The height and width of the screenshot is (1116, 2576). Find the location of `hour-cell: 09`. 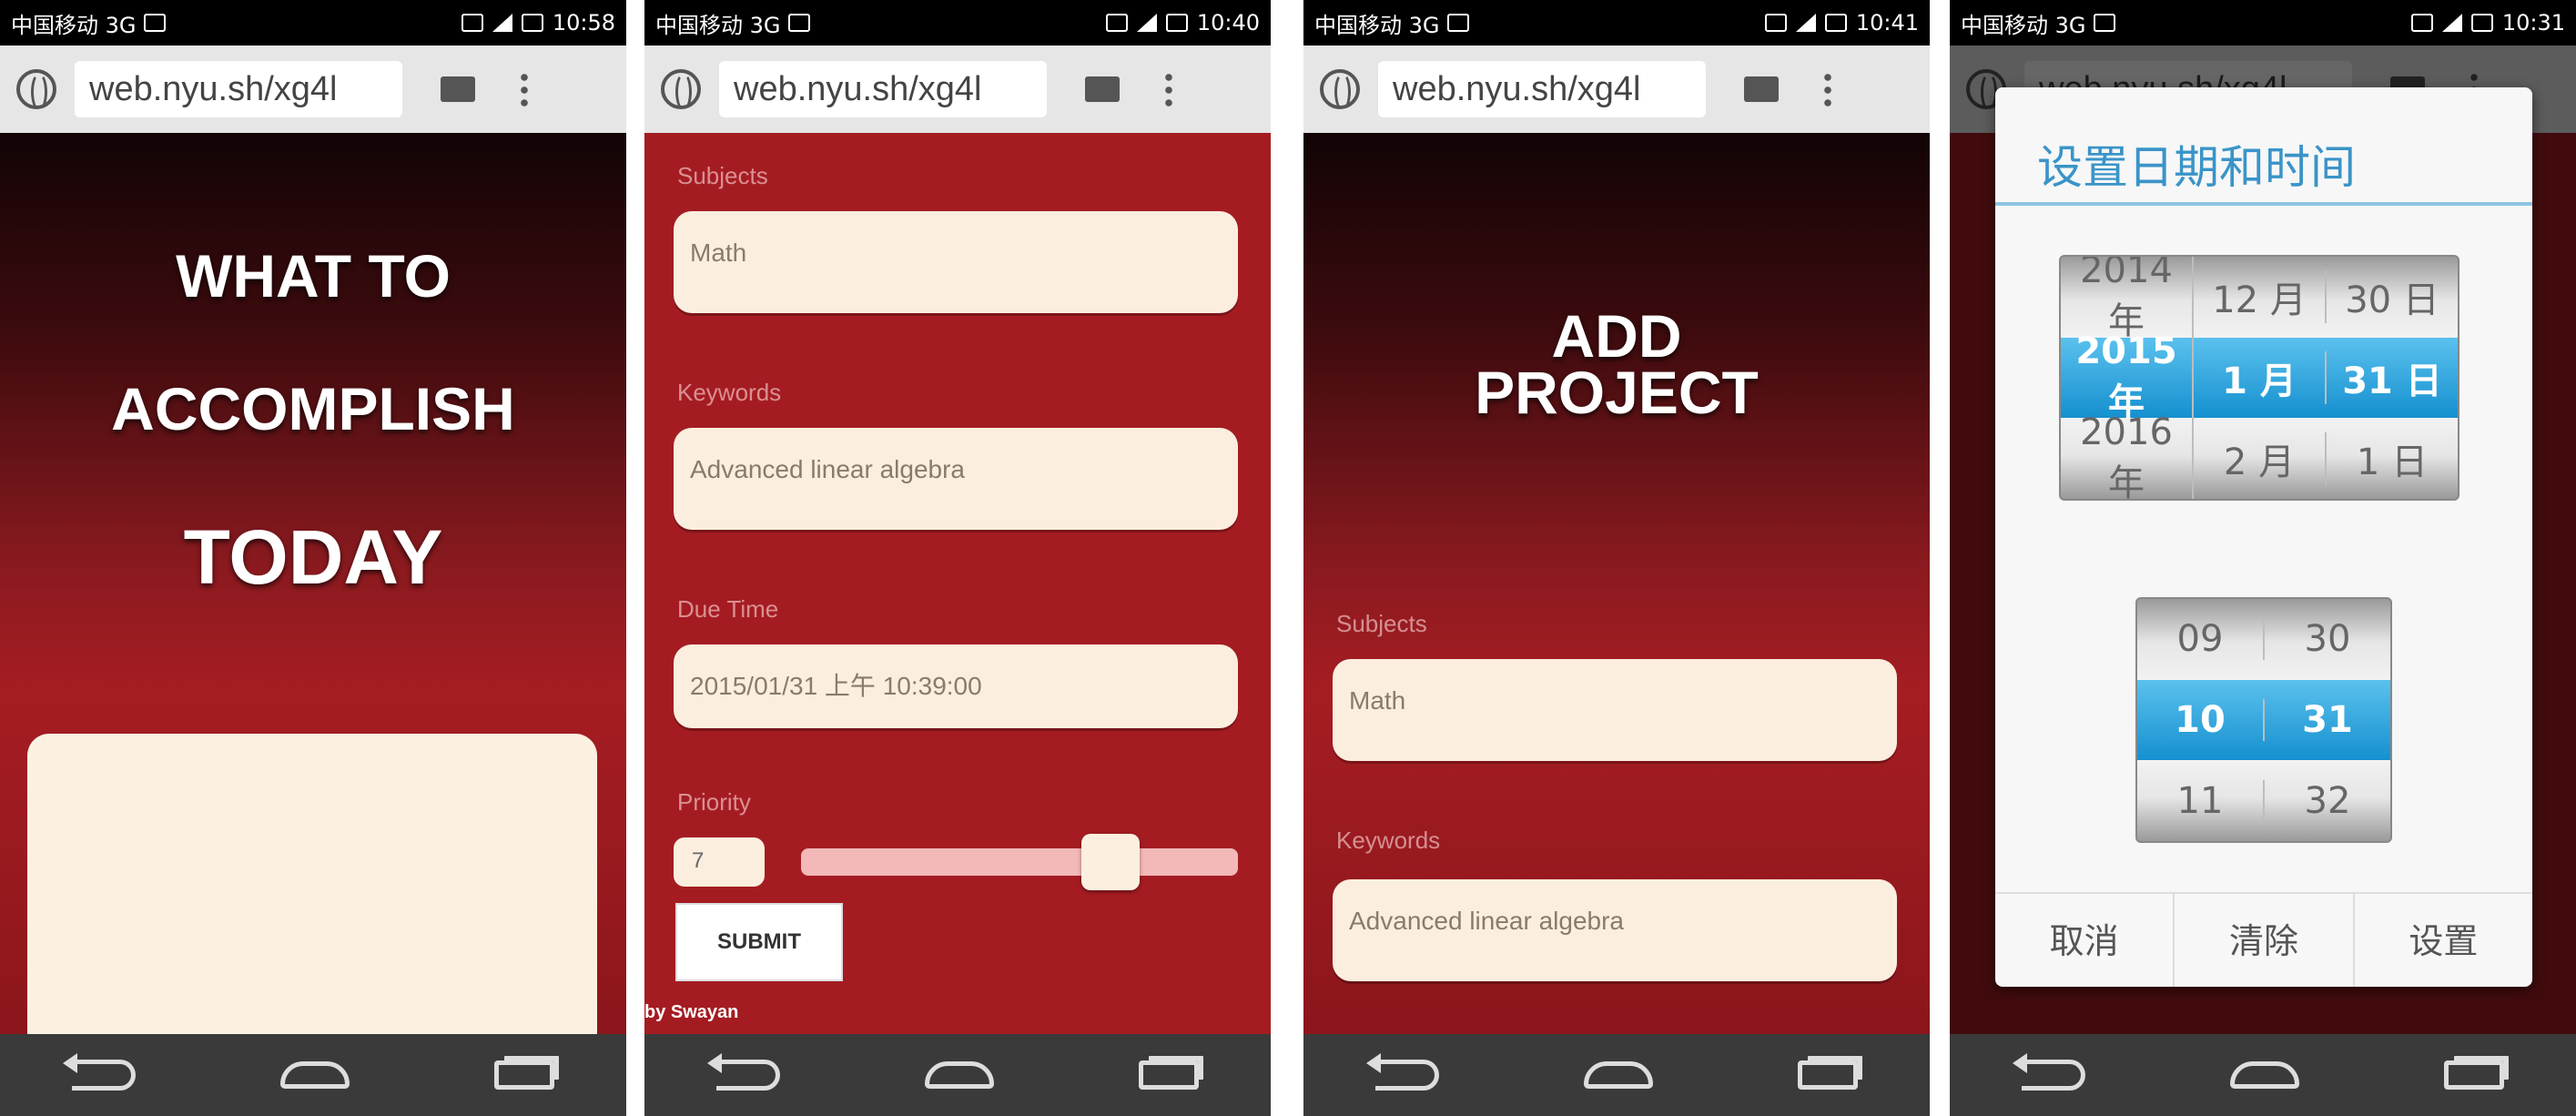

hour-cell: 09 is located at coordinates (2201, 640).